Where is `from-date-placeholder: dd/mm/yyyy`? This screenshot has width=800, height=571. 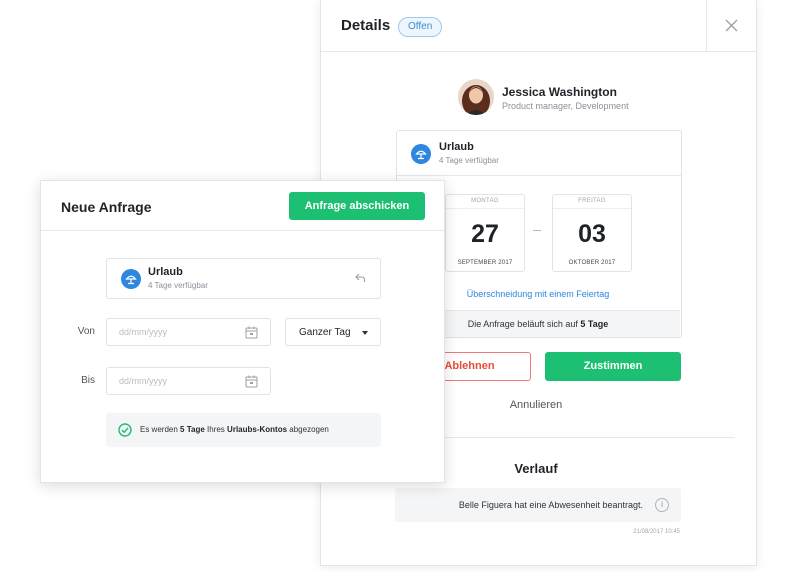 from-date-placeholder: dd/mm/yyyy is located at coordinates (143, 332).